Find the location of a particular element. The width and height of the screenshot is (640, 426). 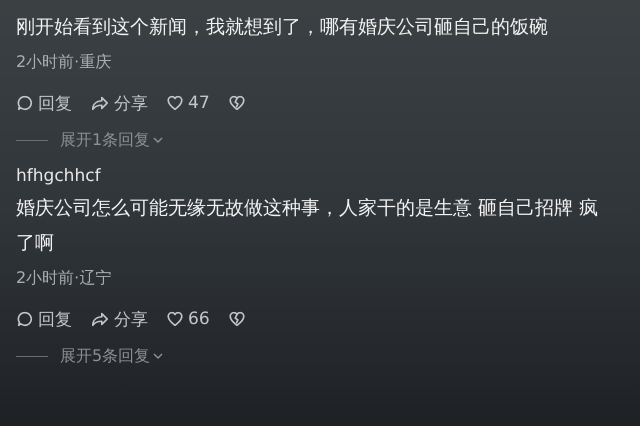

expand-replies-button: 展开5条回复 is located at coordinates (112, 356).